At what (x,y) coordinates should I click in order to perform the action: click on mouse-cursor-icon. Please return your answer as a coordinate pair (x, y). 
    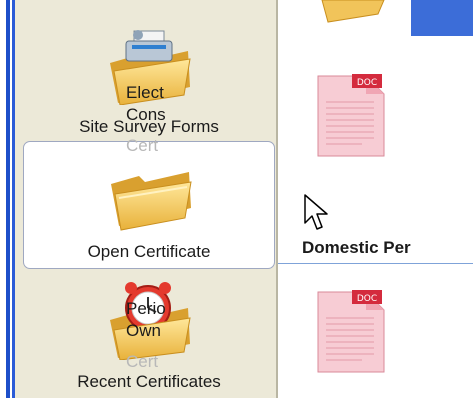
    Looking at the image, I should click on (316, 212).